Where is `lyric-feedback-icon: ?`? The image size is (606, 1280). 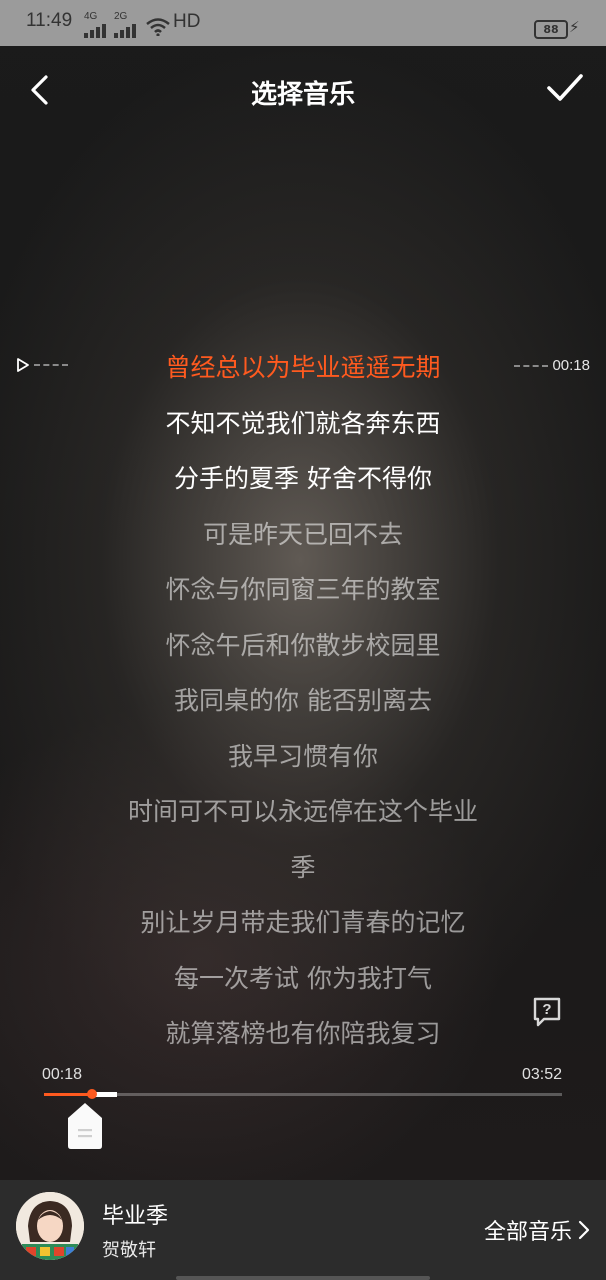 lyric-feedback-icon: ? is located at coordinates (547, 1012).